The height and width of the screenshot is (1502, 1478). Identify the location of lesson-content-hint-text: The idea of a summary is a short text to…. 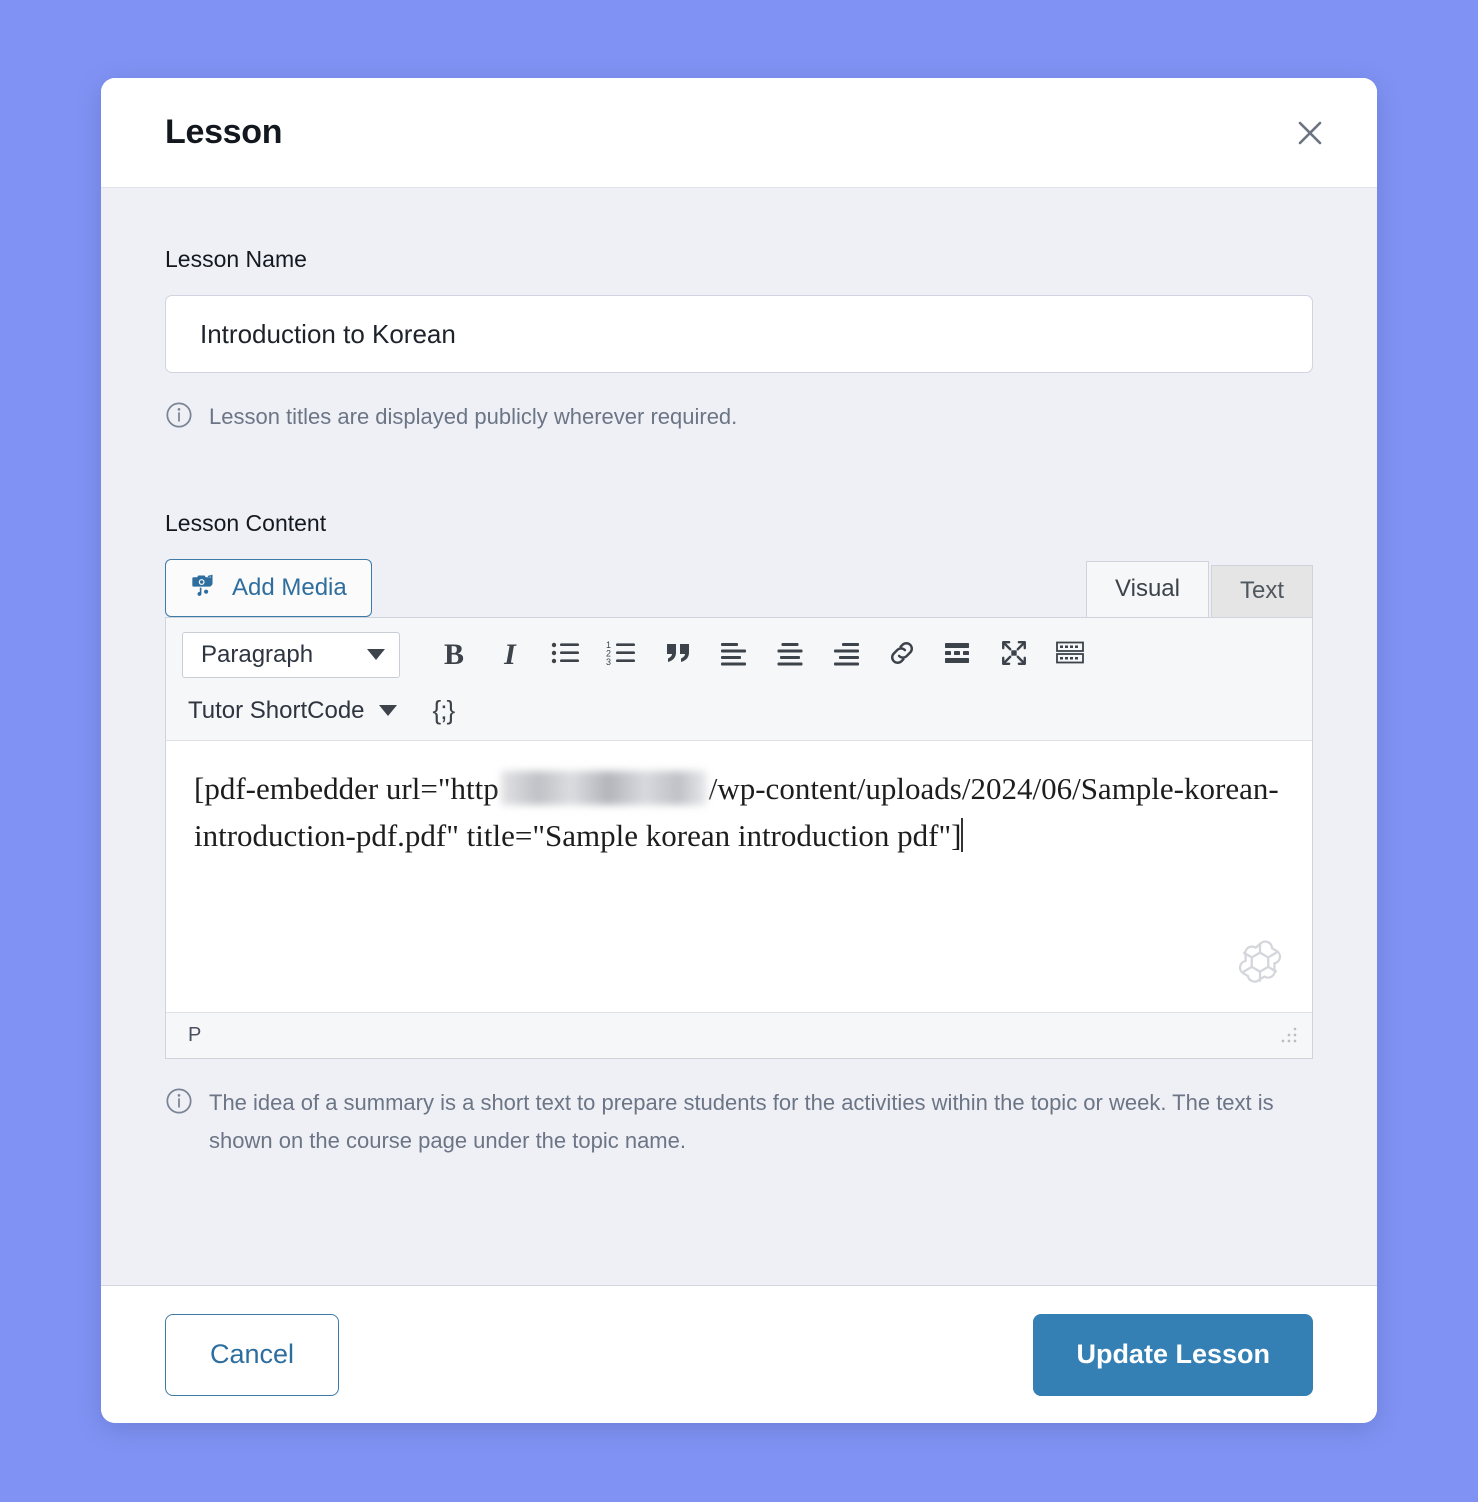
(741, 1121).